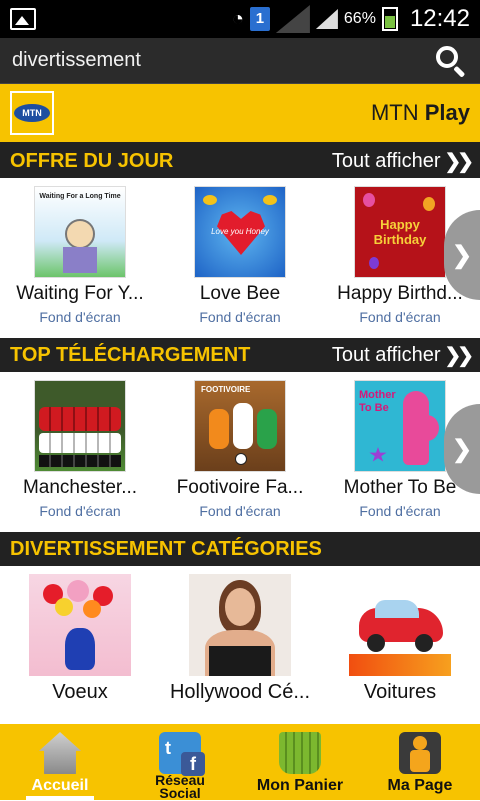 This screenshot has width=480, height=801. I want to click on card-title: Love Bee, so click(240, 293).